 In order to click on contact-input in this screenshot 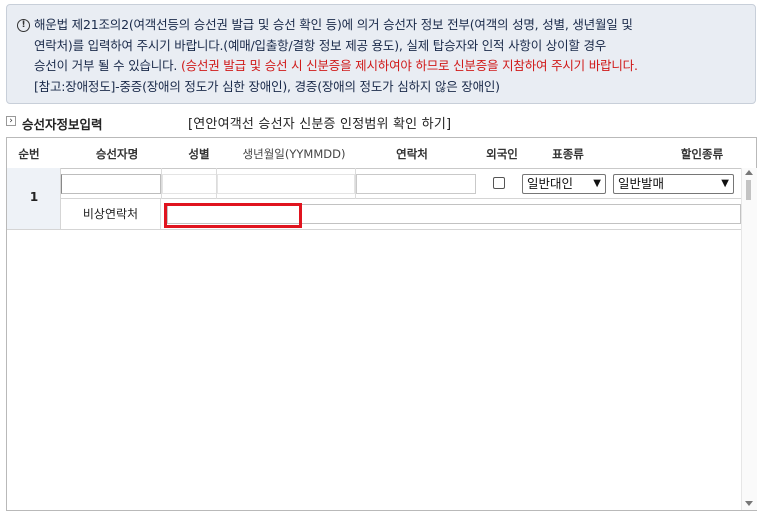, I will do `click(416, 184)`.